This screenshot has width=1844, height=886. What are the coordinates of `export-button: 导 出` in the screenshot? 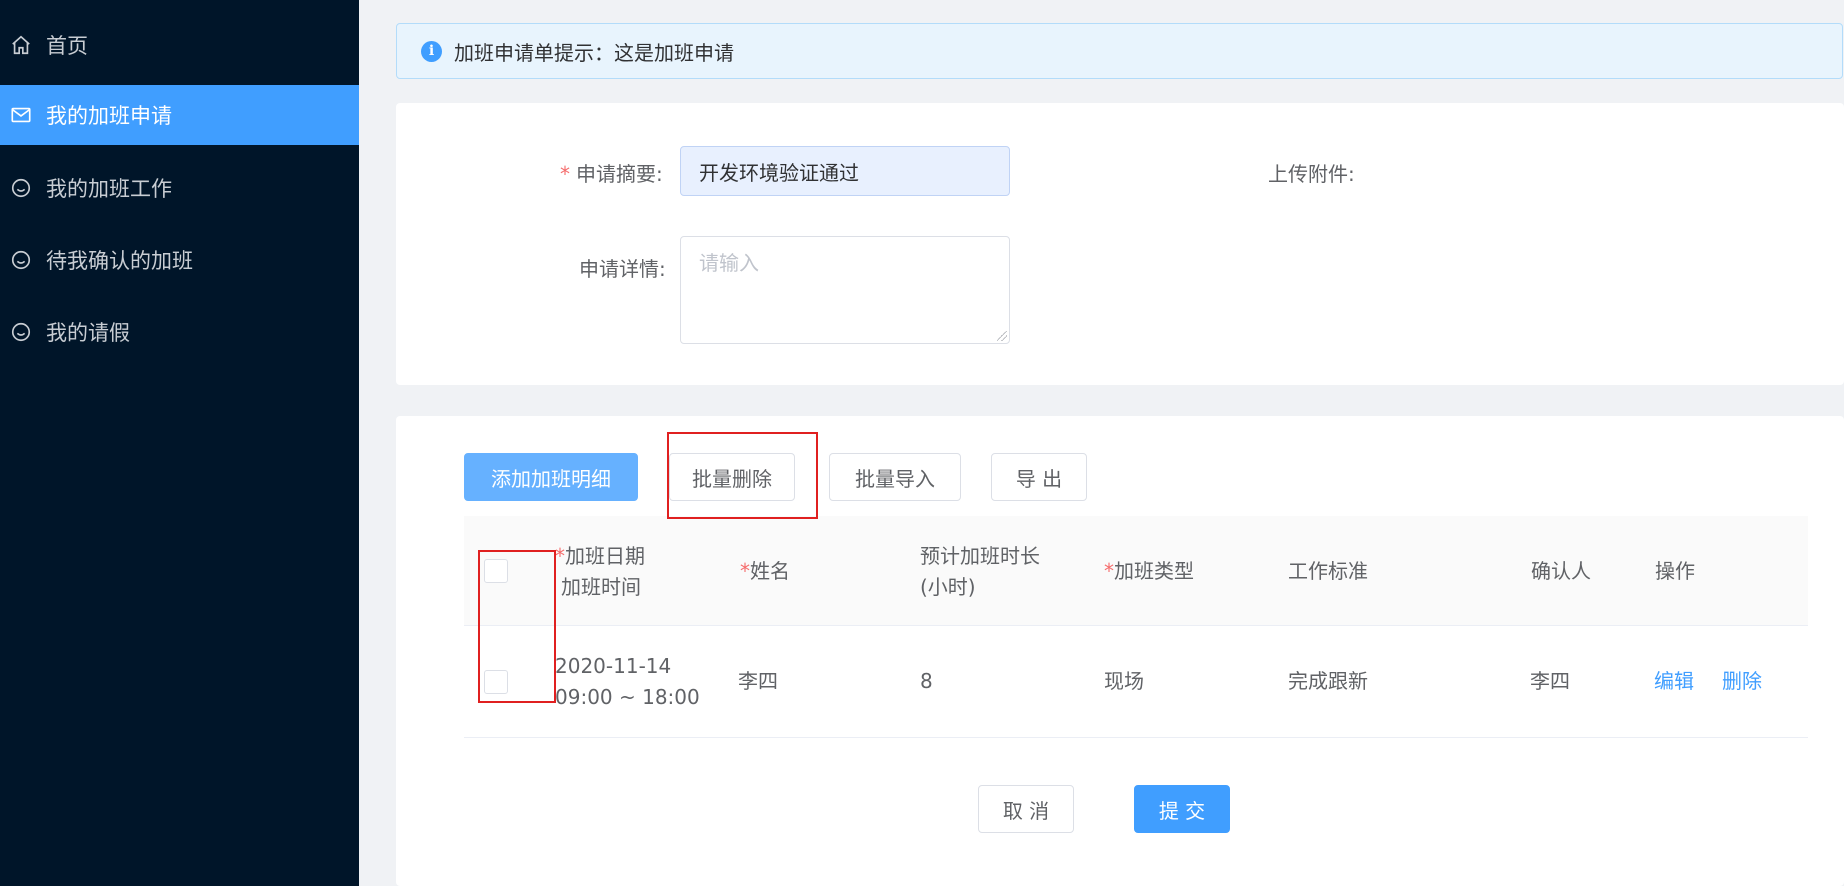 It's located at (1039, 477).